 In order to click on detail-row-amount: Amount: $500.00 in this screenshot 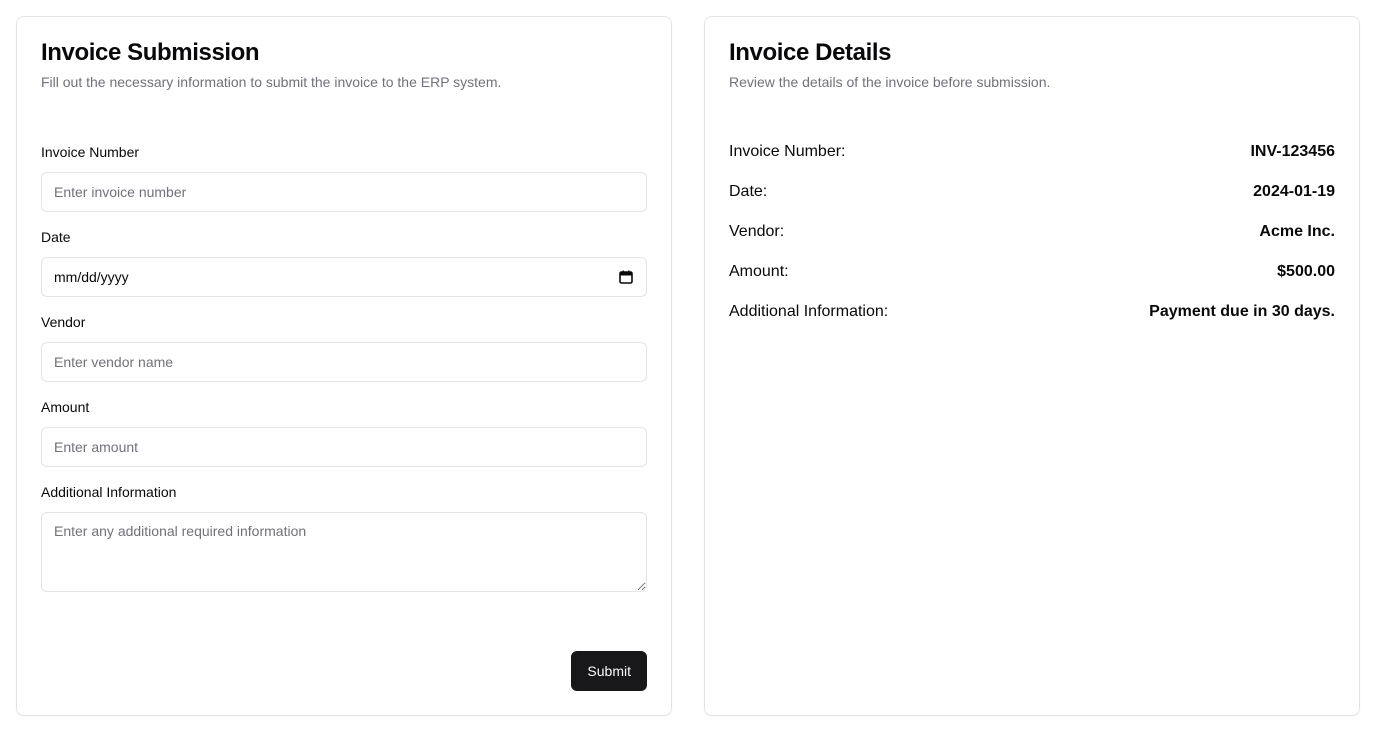, I will do `click(1032, 272)`.